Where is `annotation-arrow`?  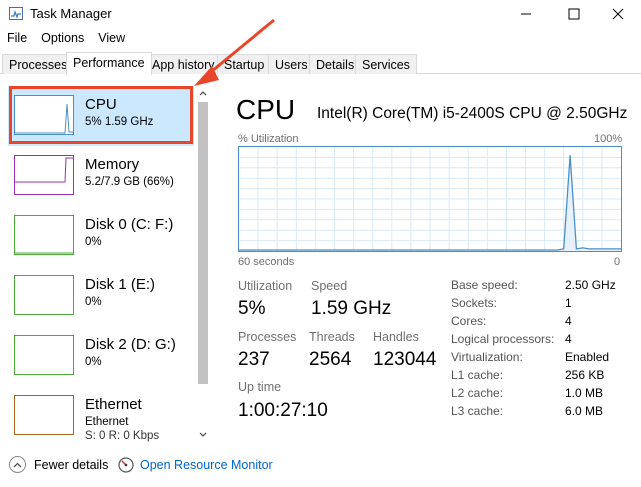 annotation-arrow is located at coordinates (234, 52).